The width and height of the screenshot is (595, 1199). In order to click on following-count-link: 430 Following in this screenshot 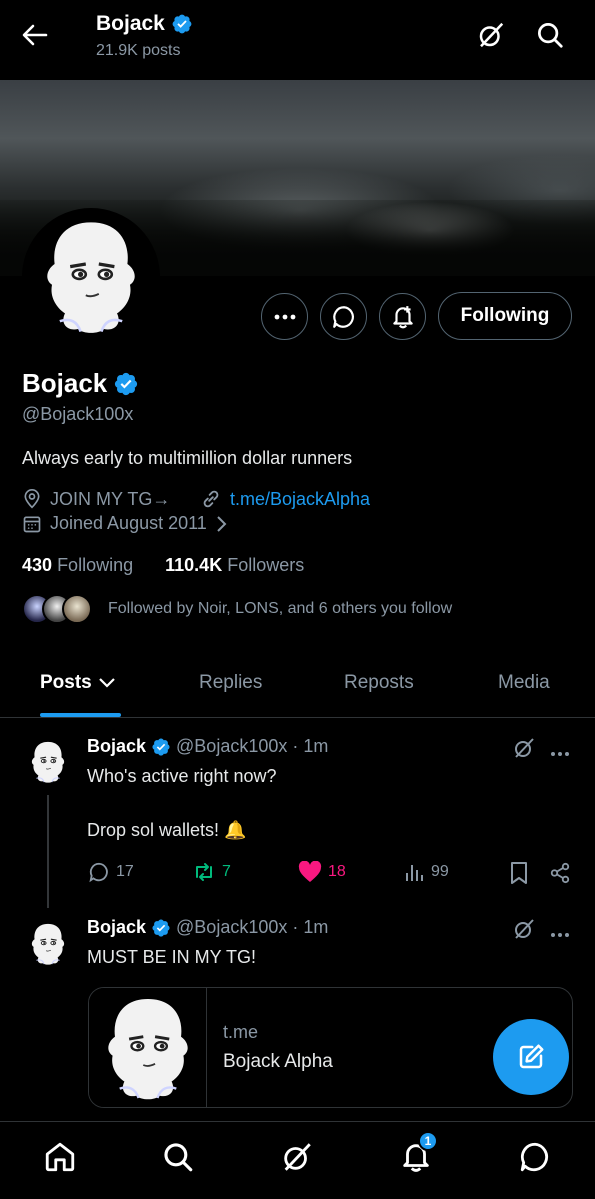, I will do `click(77, 565)`.